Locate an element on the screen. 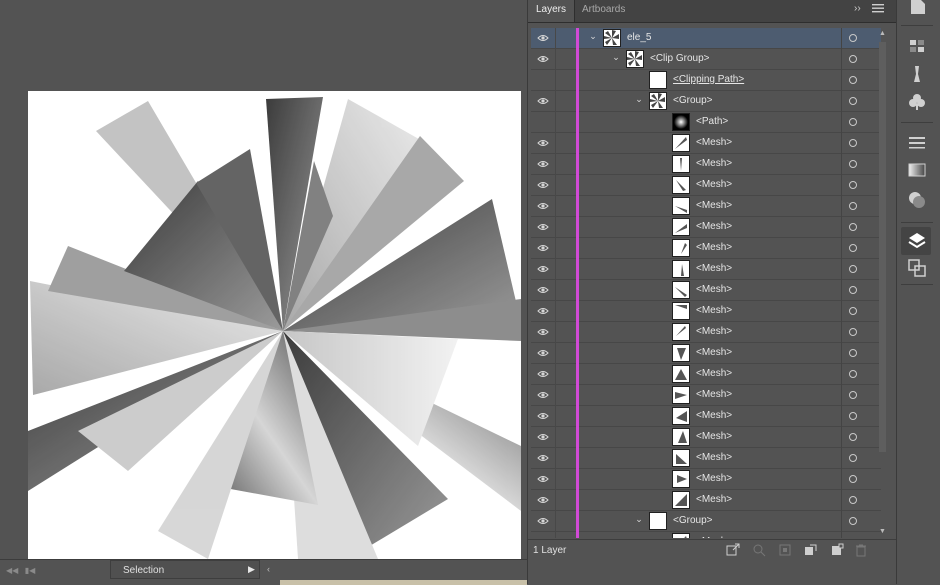 The image size is (940, 585). new-layer-icon is located at coordinates (837, 550).